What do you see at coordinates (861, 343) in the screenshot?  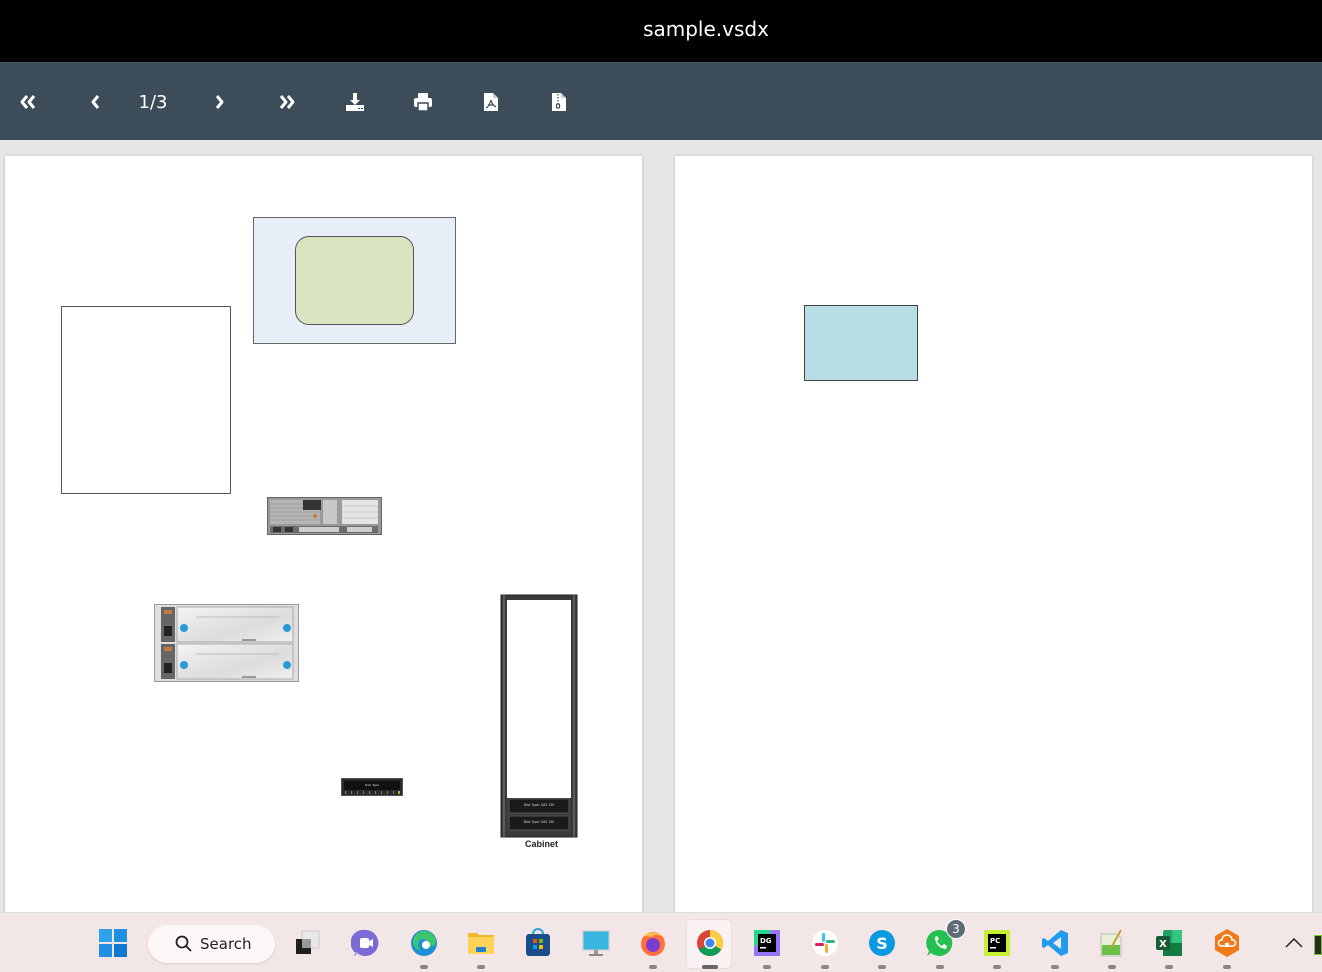 I see `blue-rectangle` at bounding box center [861, 343].